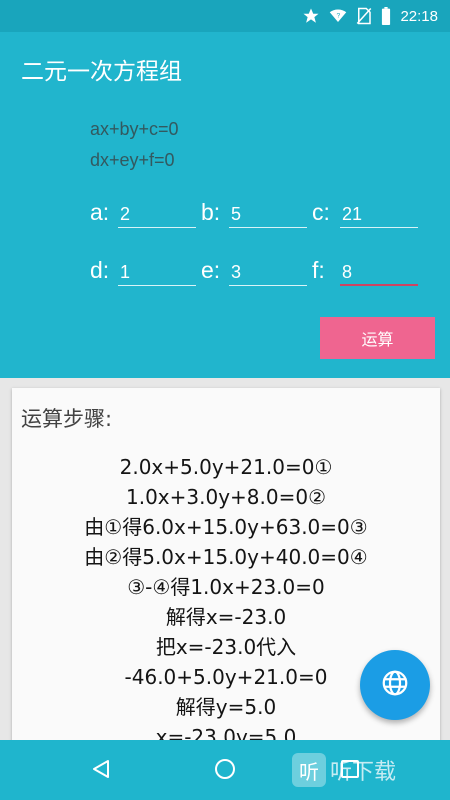 The image size is (450, 800). I want to click on step-line: ③-④得1.0x+23.0=0, so click(226, 587).